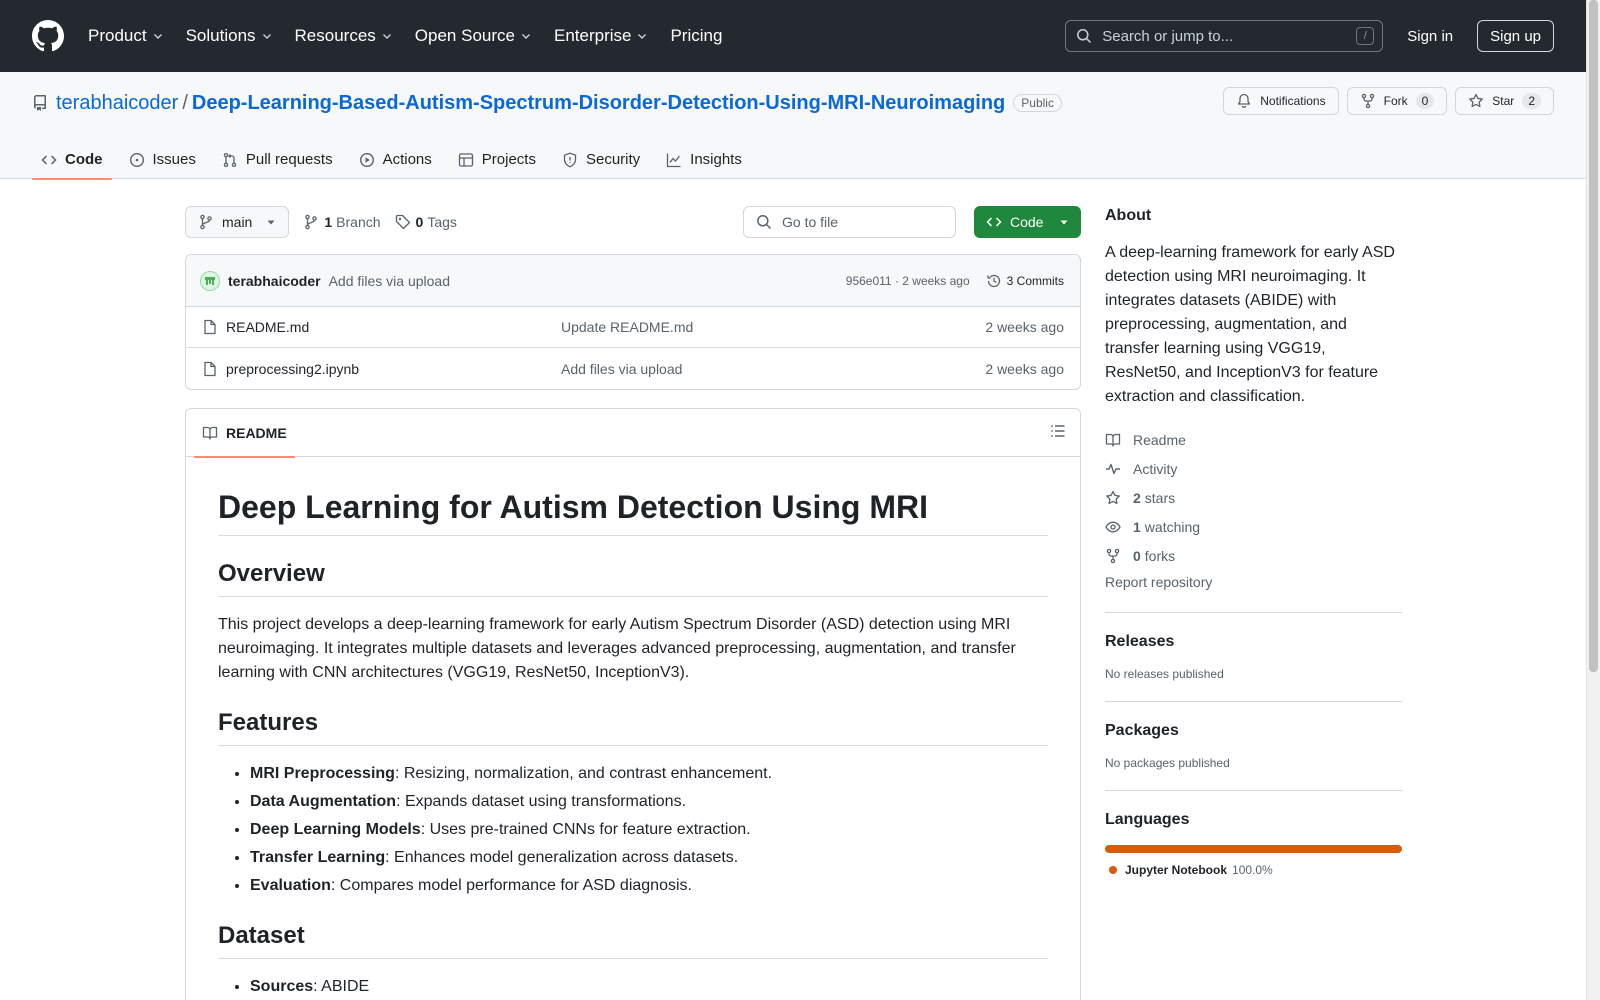 Image resolution: width=1600 pixels, height=1000 pixels. I want to click on bell-icon, so click(1248, 101).